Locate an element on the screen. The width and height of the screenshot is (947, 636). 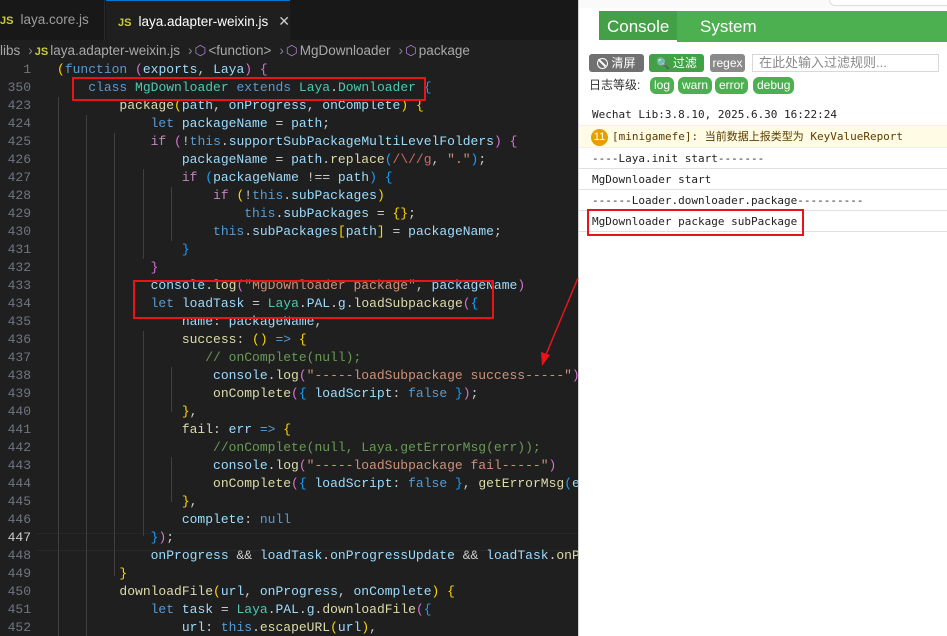
line-number: 423 is located at coordinates (19, 105).